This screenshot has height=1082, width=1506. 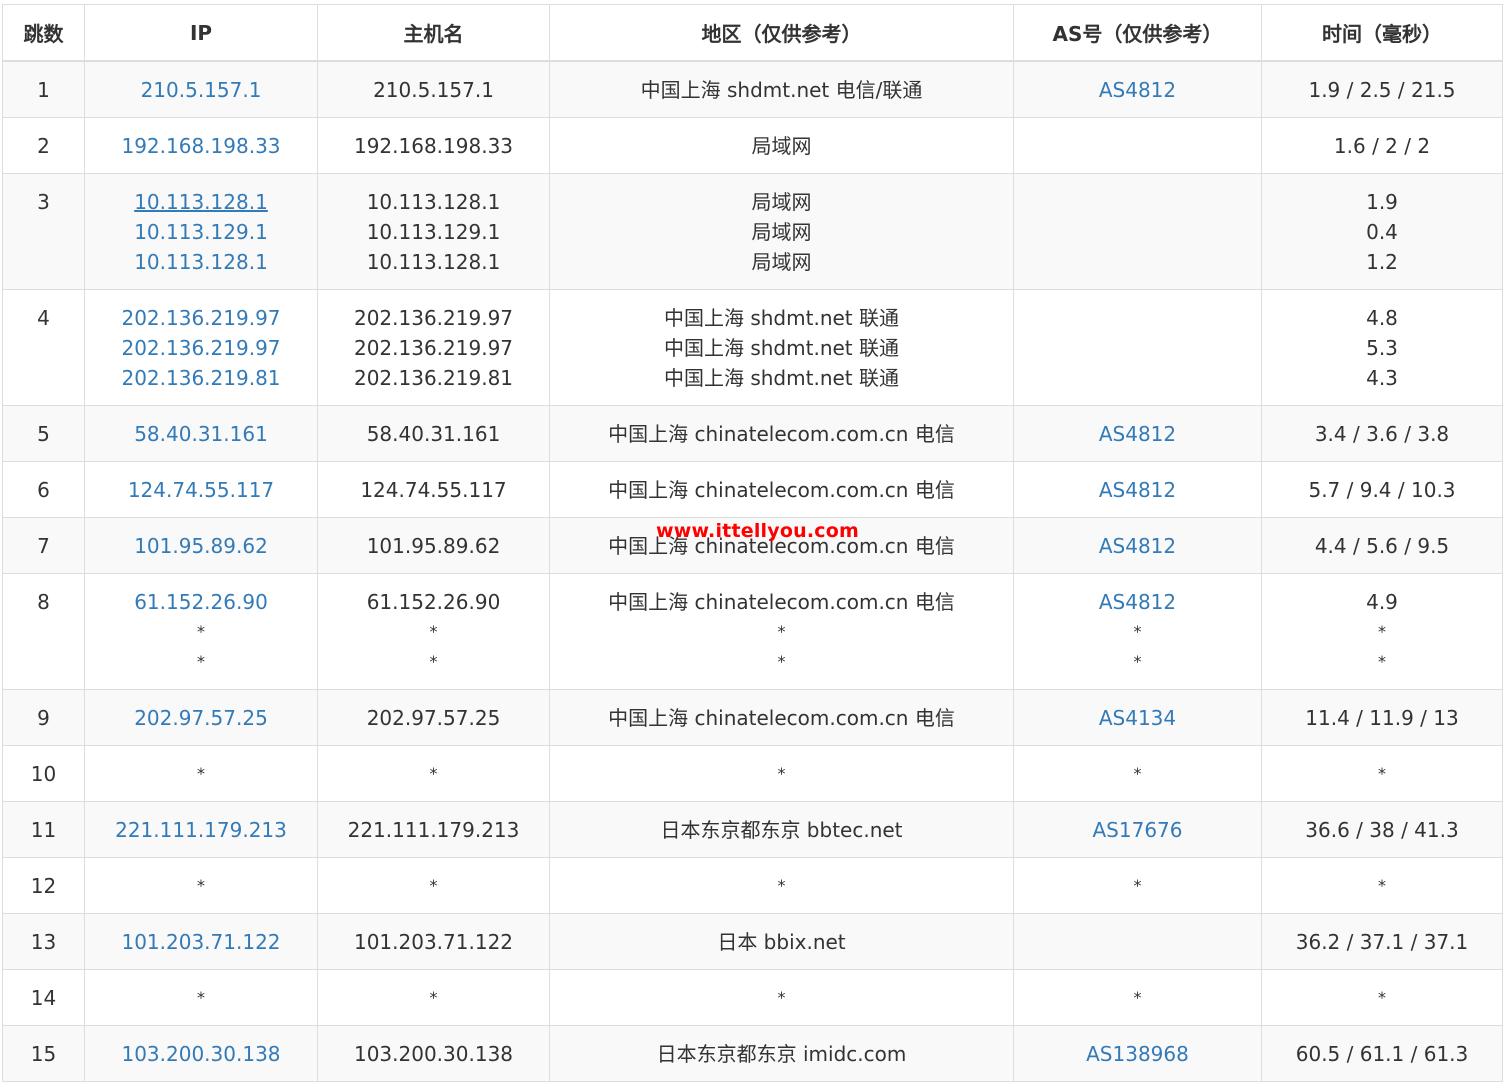 I want to click on ip-cell: 101.95.89.62, so click(x=201, y=545).